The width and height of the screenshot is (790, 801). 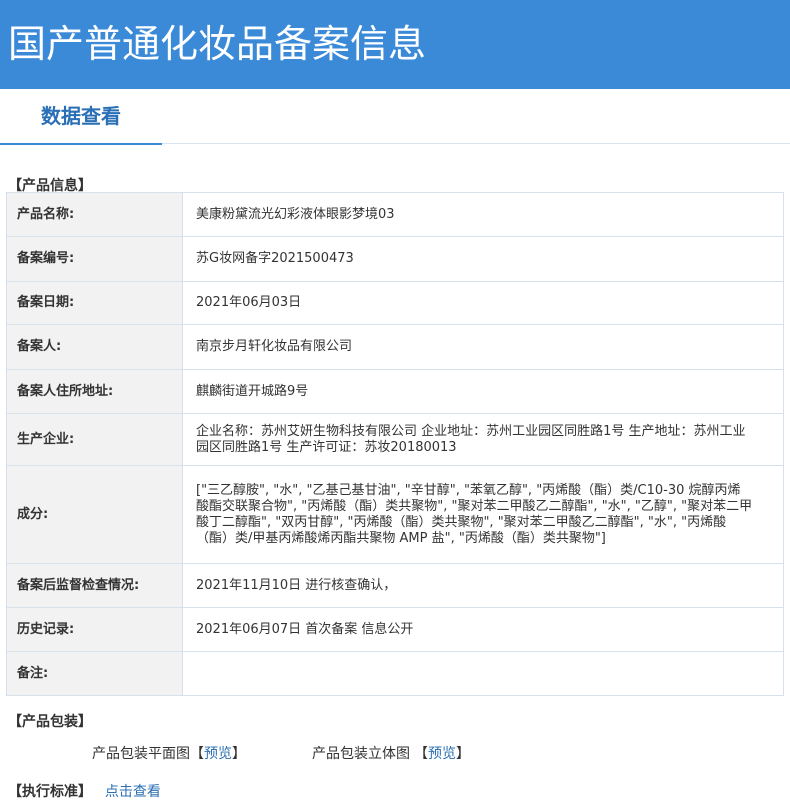 I want to click on table-row: 备案日期: 2021年06月03日, so click(x=395, y=303).